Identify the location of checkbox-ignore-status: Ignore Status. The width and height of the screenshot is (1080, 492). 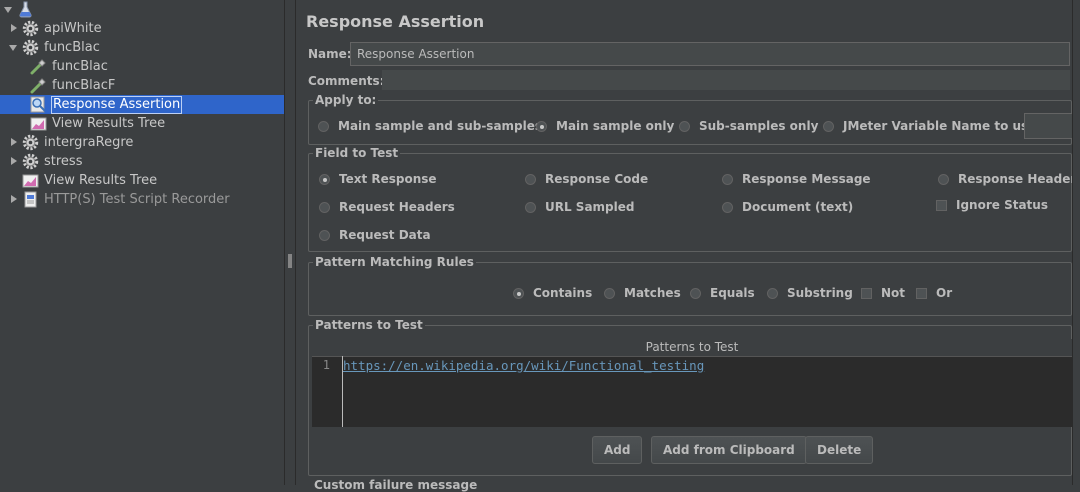
(992, 205).